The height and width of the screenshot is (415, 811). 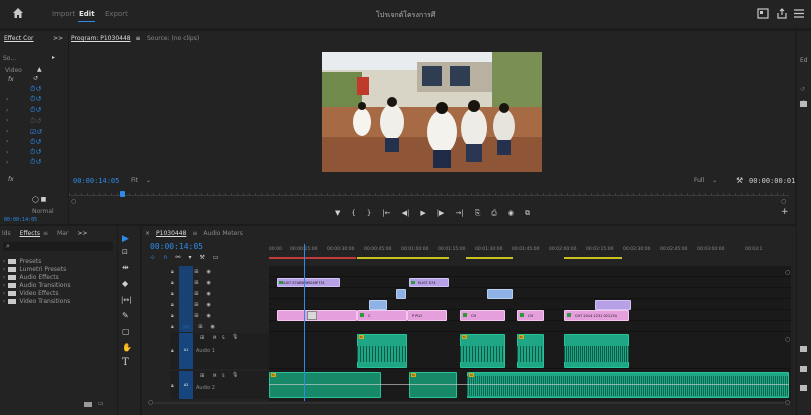 What do you see at coordinates (386, 214) in the screenshot?
I see `go-to-in-icon: |←` at bounding box center [386, 214].